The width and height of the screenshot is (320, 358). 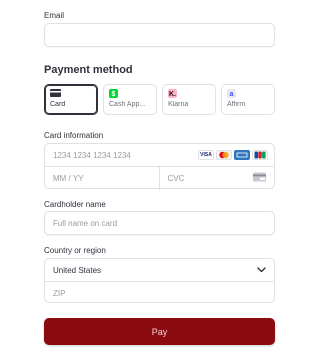 I want to click on country-value: United States, so click(x=77, y=270).